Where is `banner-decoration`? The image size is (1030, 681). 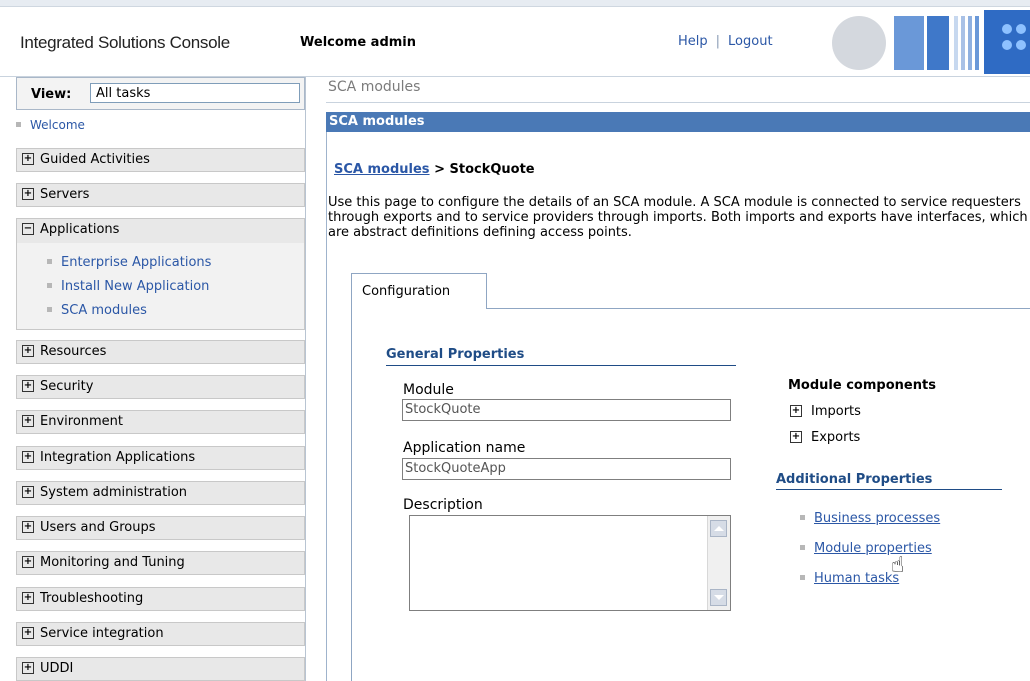 banner-decoration is located at coordinates (931, 42).